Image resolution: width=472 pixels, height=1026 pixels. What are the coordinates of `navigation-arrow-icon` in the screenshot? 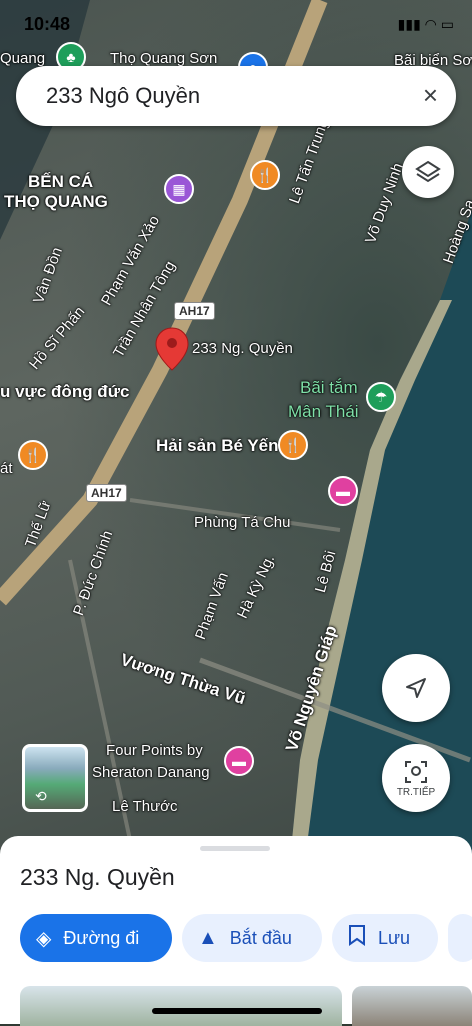 It's located at (416, 688).